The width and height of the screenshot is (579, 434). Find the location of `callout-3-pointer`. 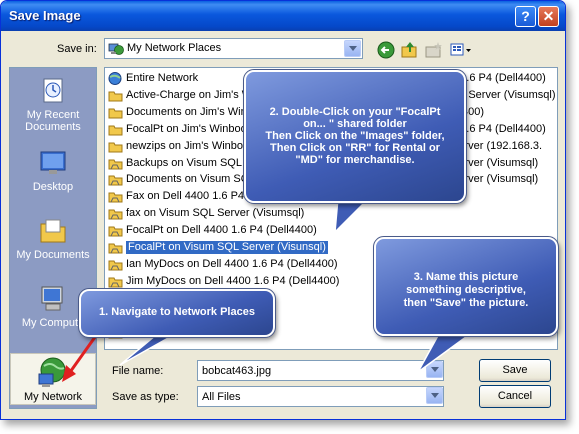

callout-3-pointer is located at coordinates (445, 352).